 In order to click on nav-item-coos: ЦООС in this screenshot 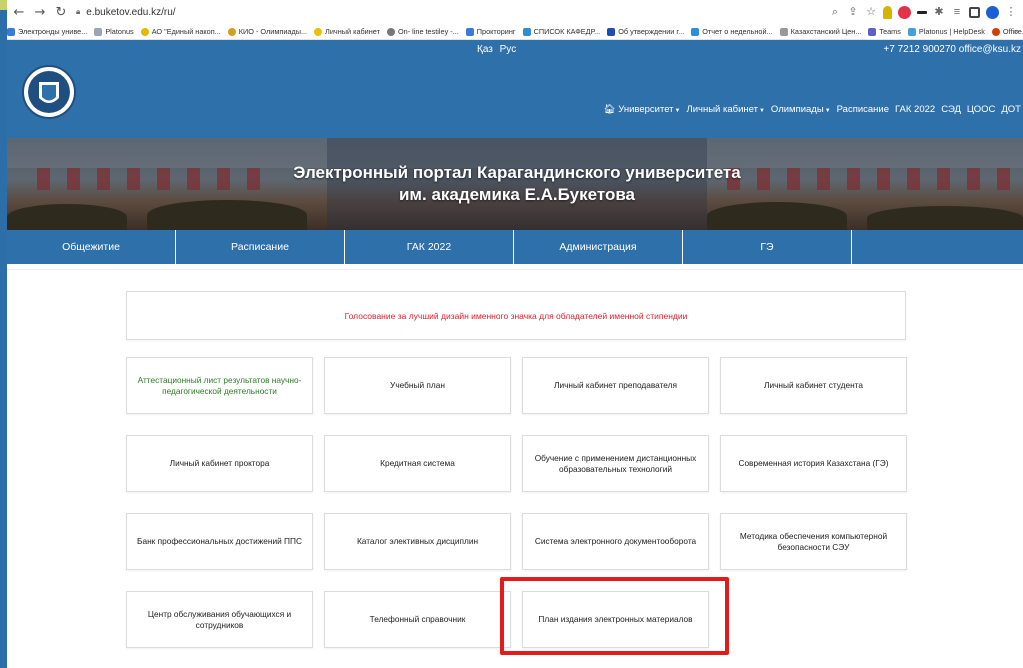, I will do `click(981, 109)`.